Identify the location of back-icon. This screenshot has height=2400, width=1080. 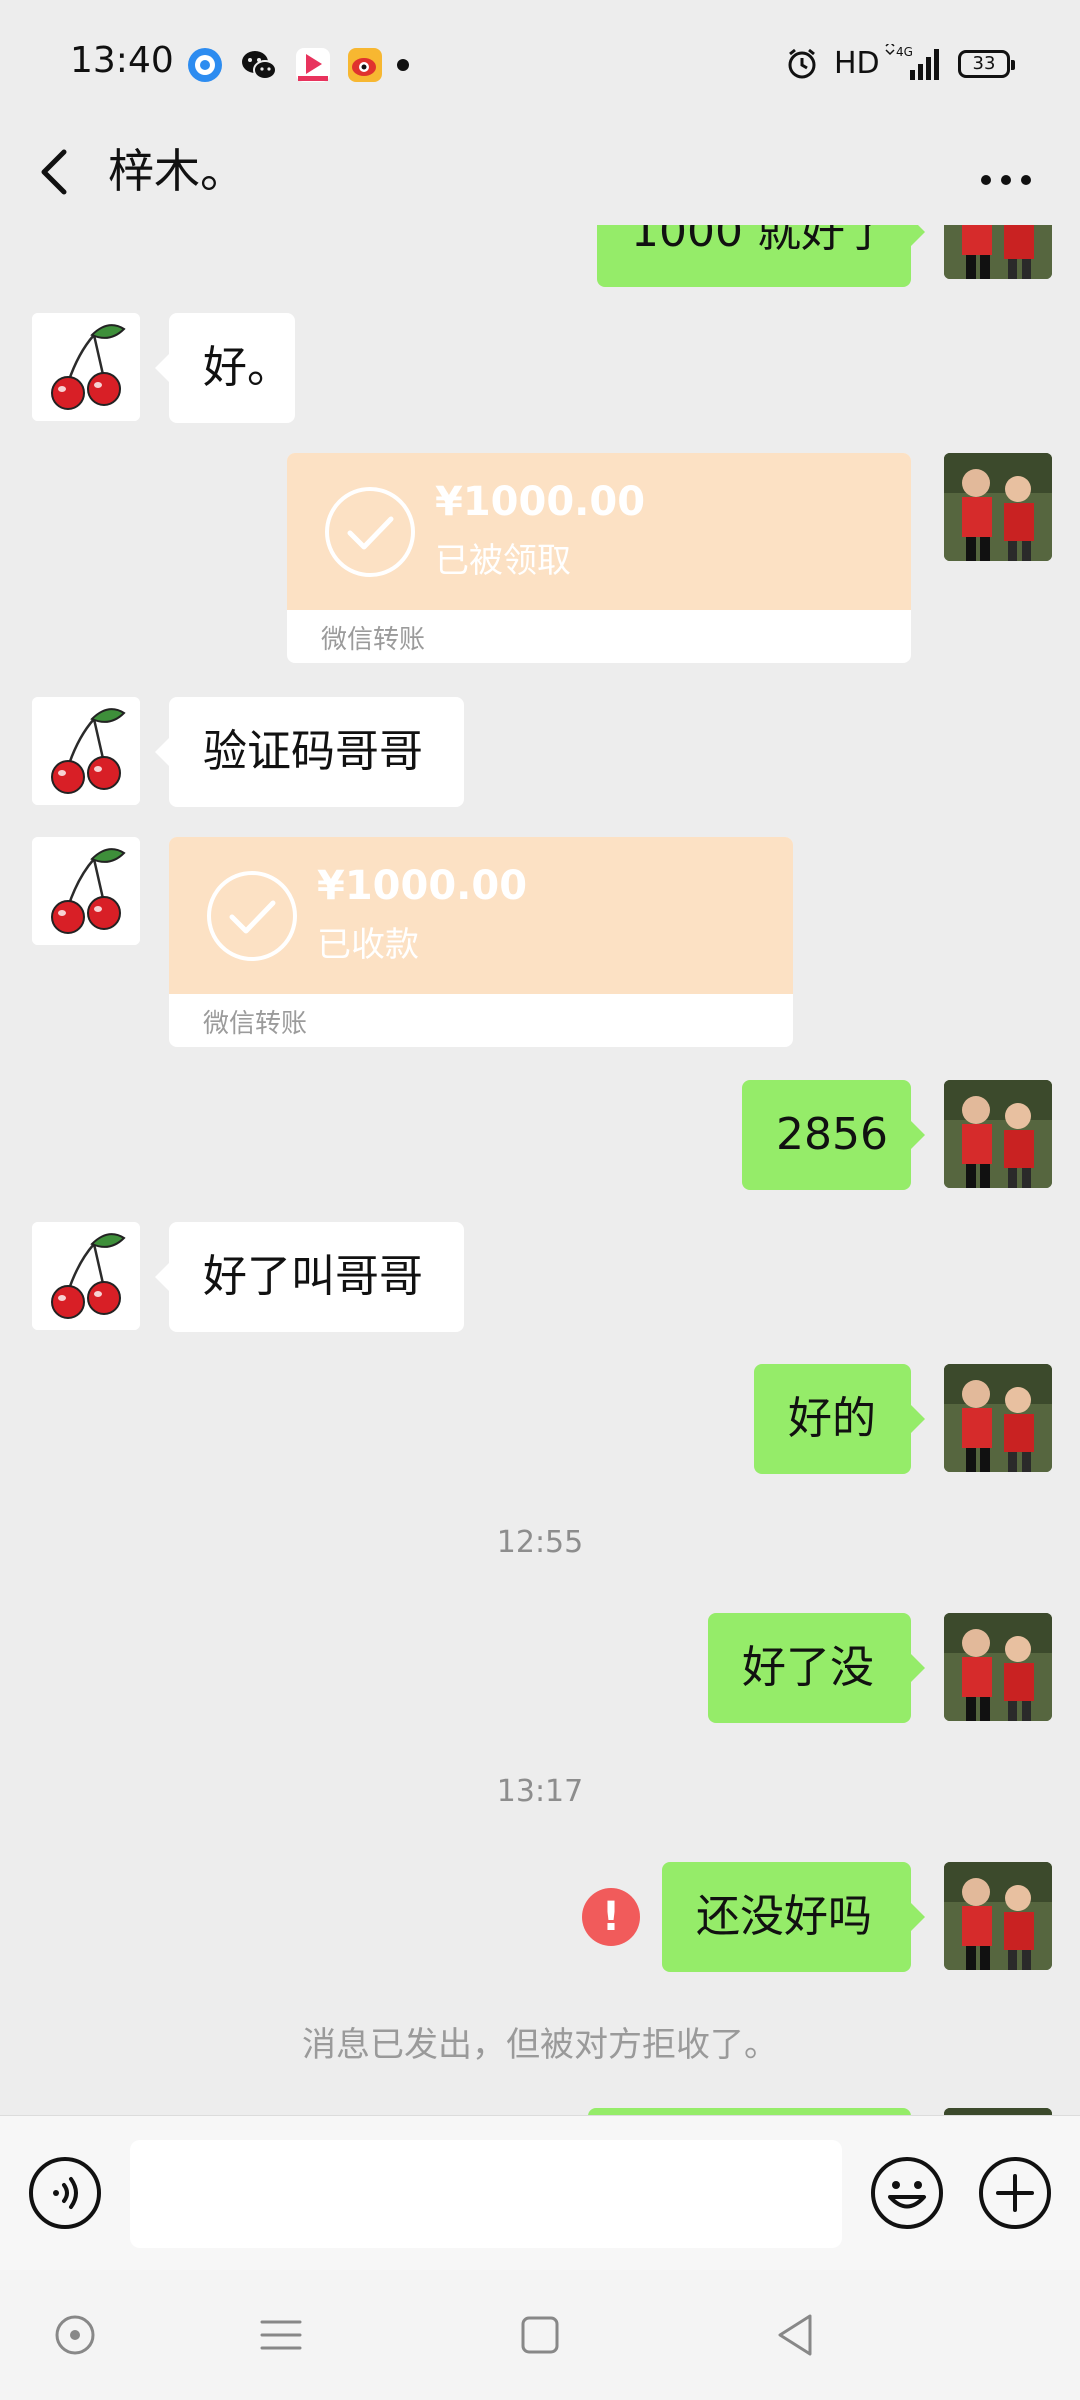
(795, 2335).